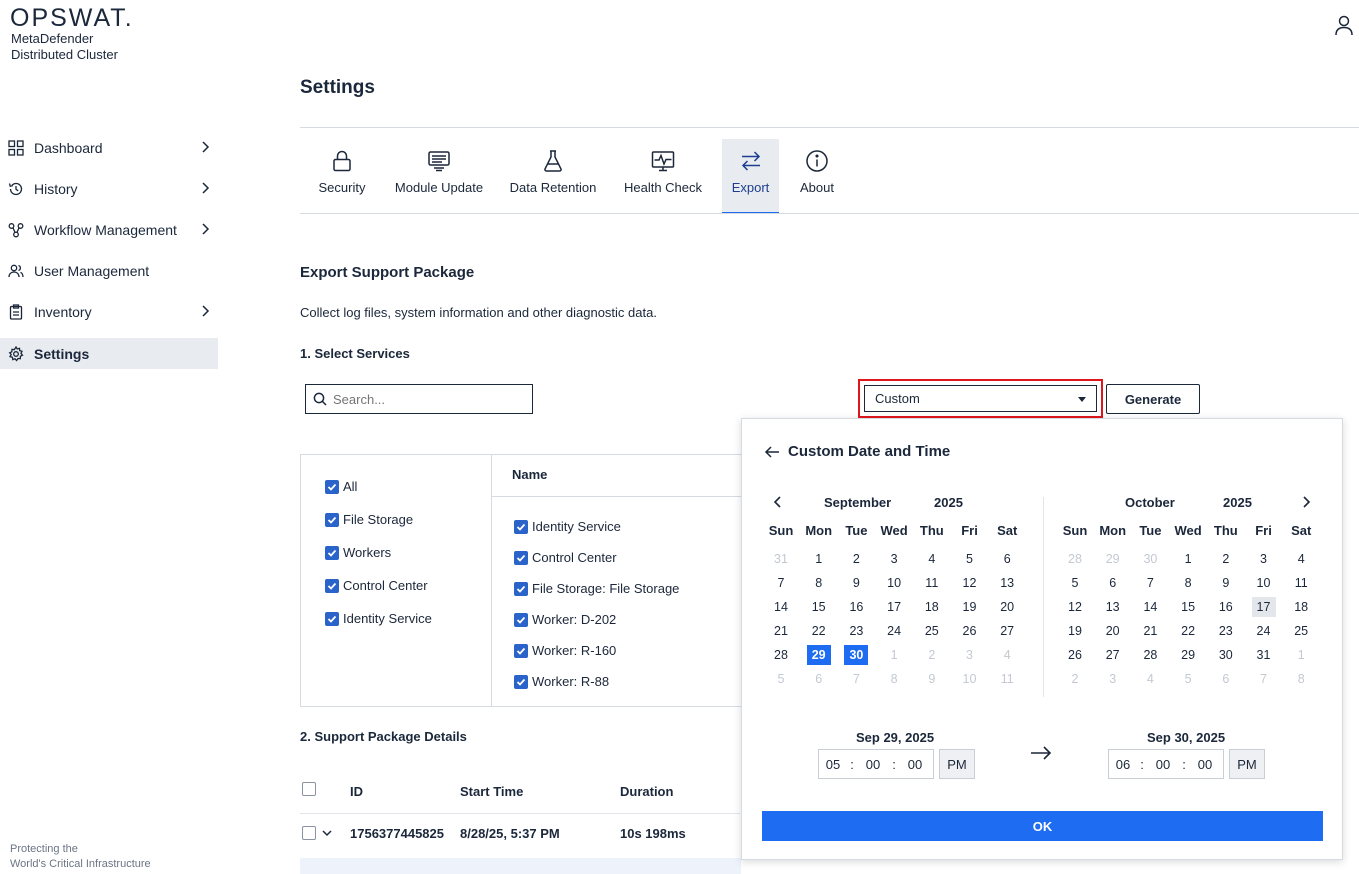  What do you see at coordinates (378, 618) in the screenshot?
I see `service-group-checkbox: Identity Service` at bounding box center [378, 618].